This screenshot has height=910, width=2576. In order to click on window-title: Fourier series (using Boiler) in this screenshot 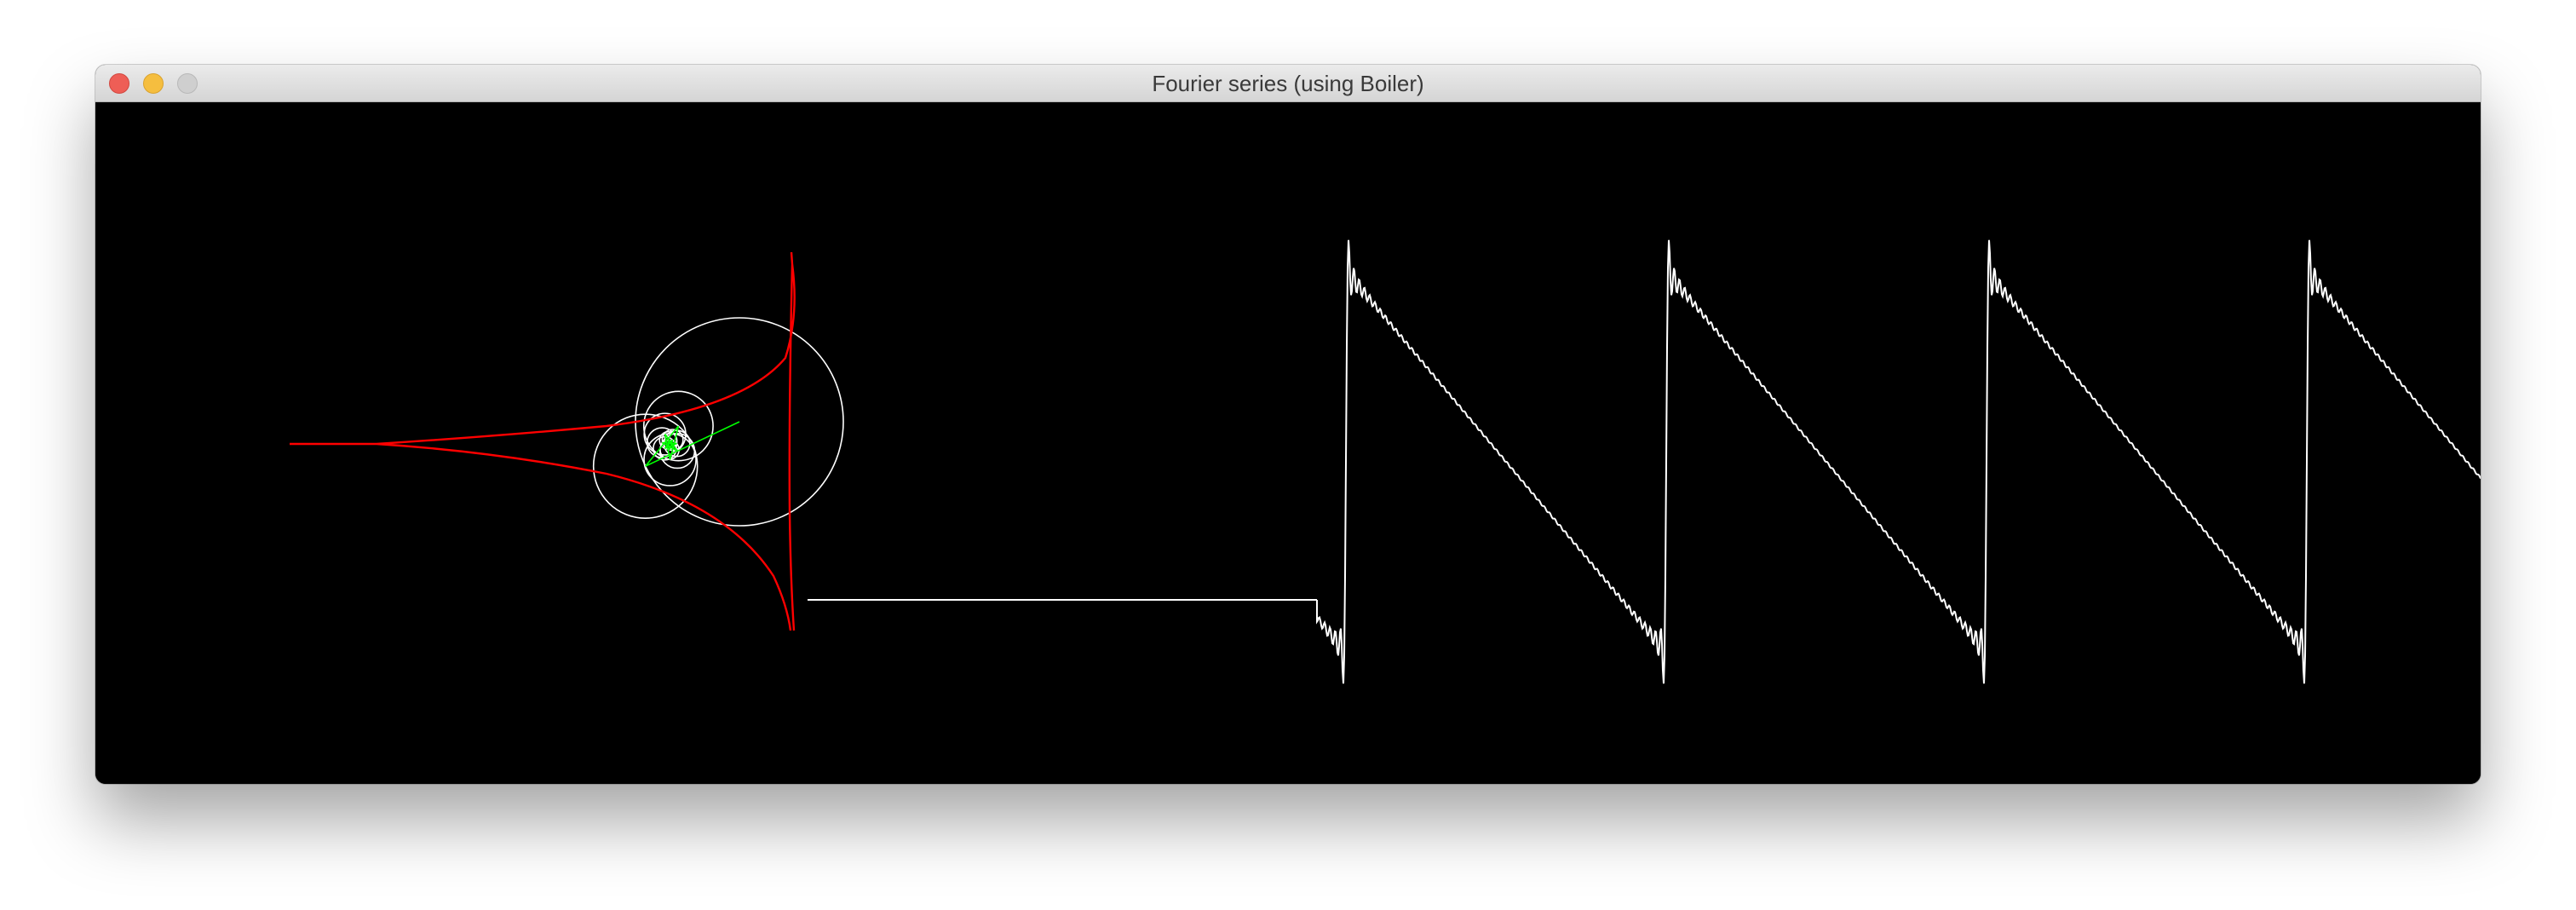, I will do `click(1288, 83)`.